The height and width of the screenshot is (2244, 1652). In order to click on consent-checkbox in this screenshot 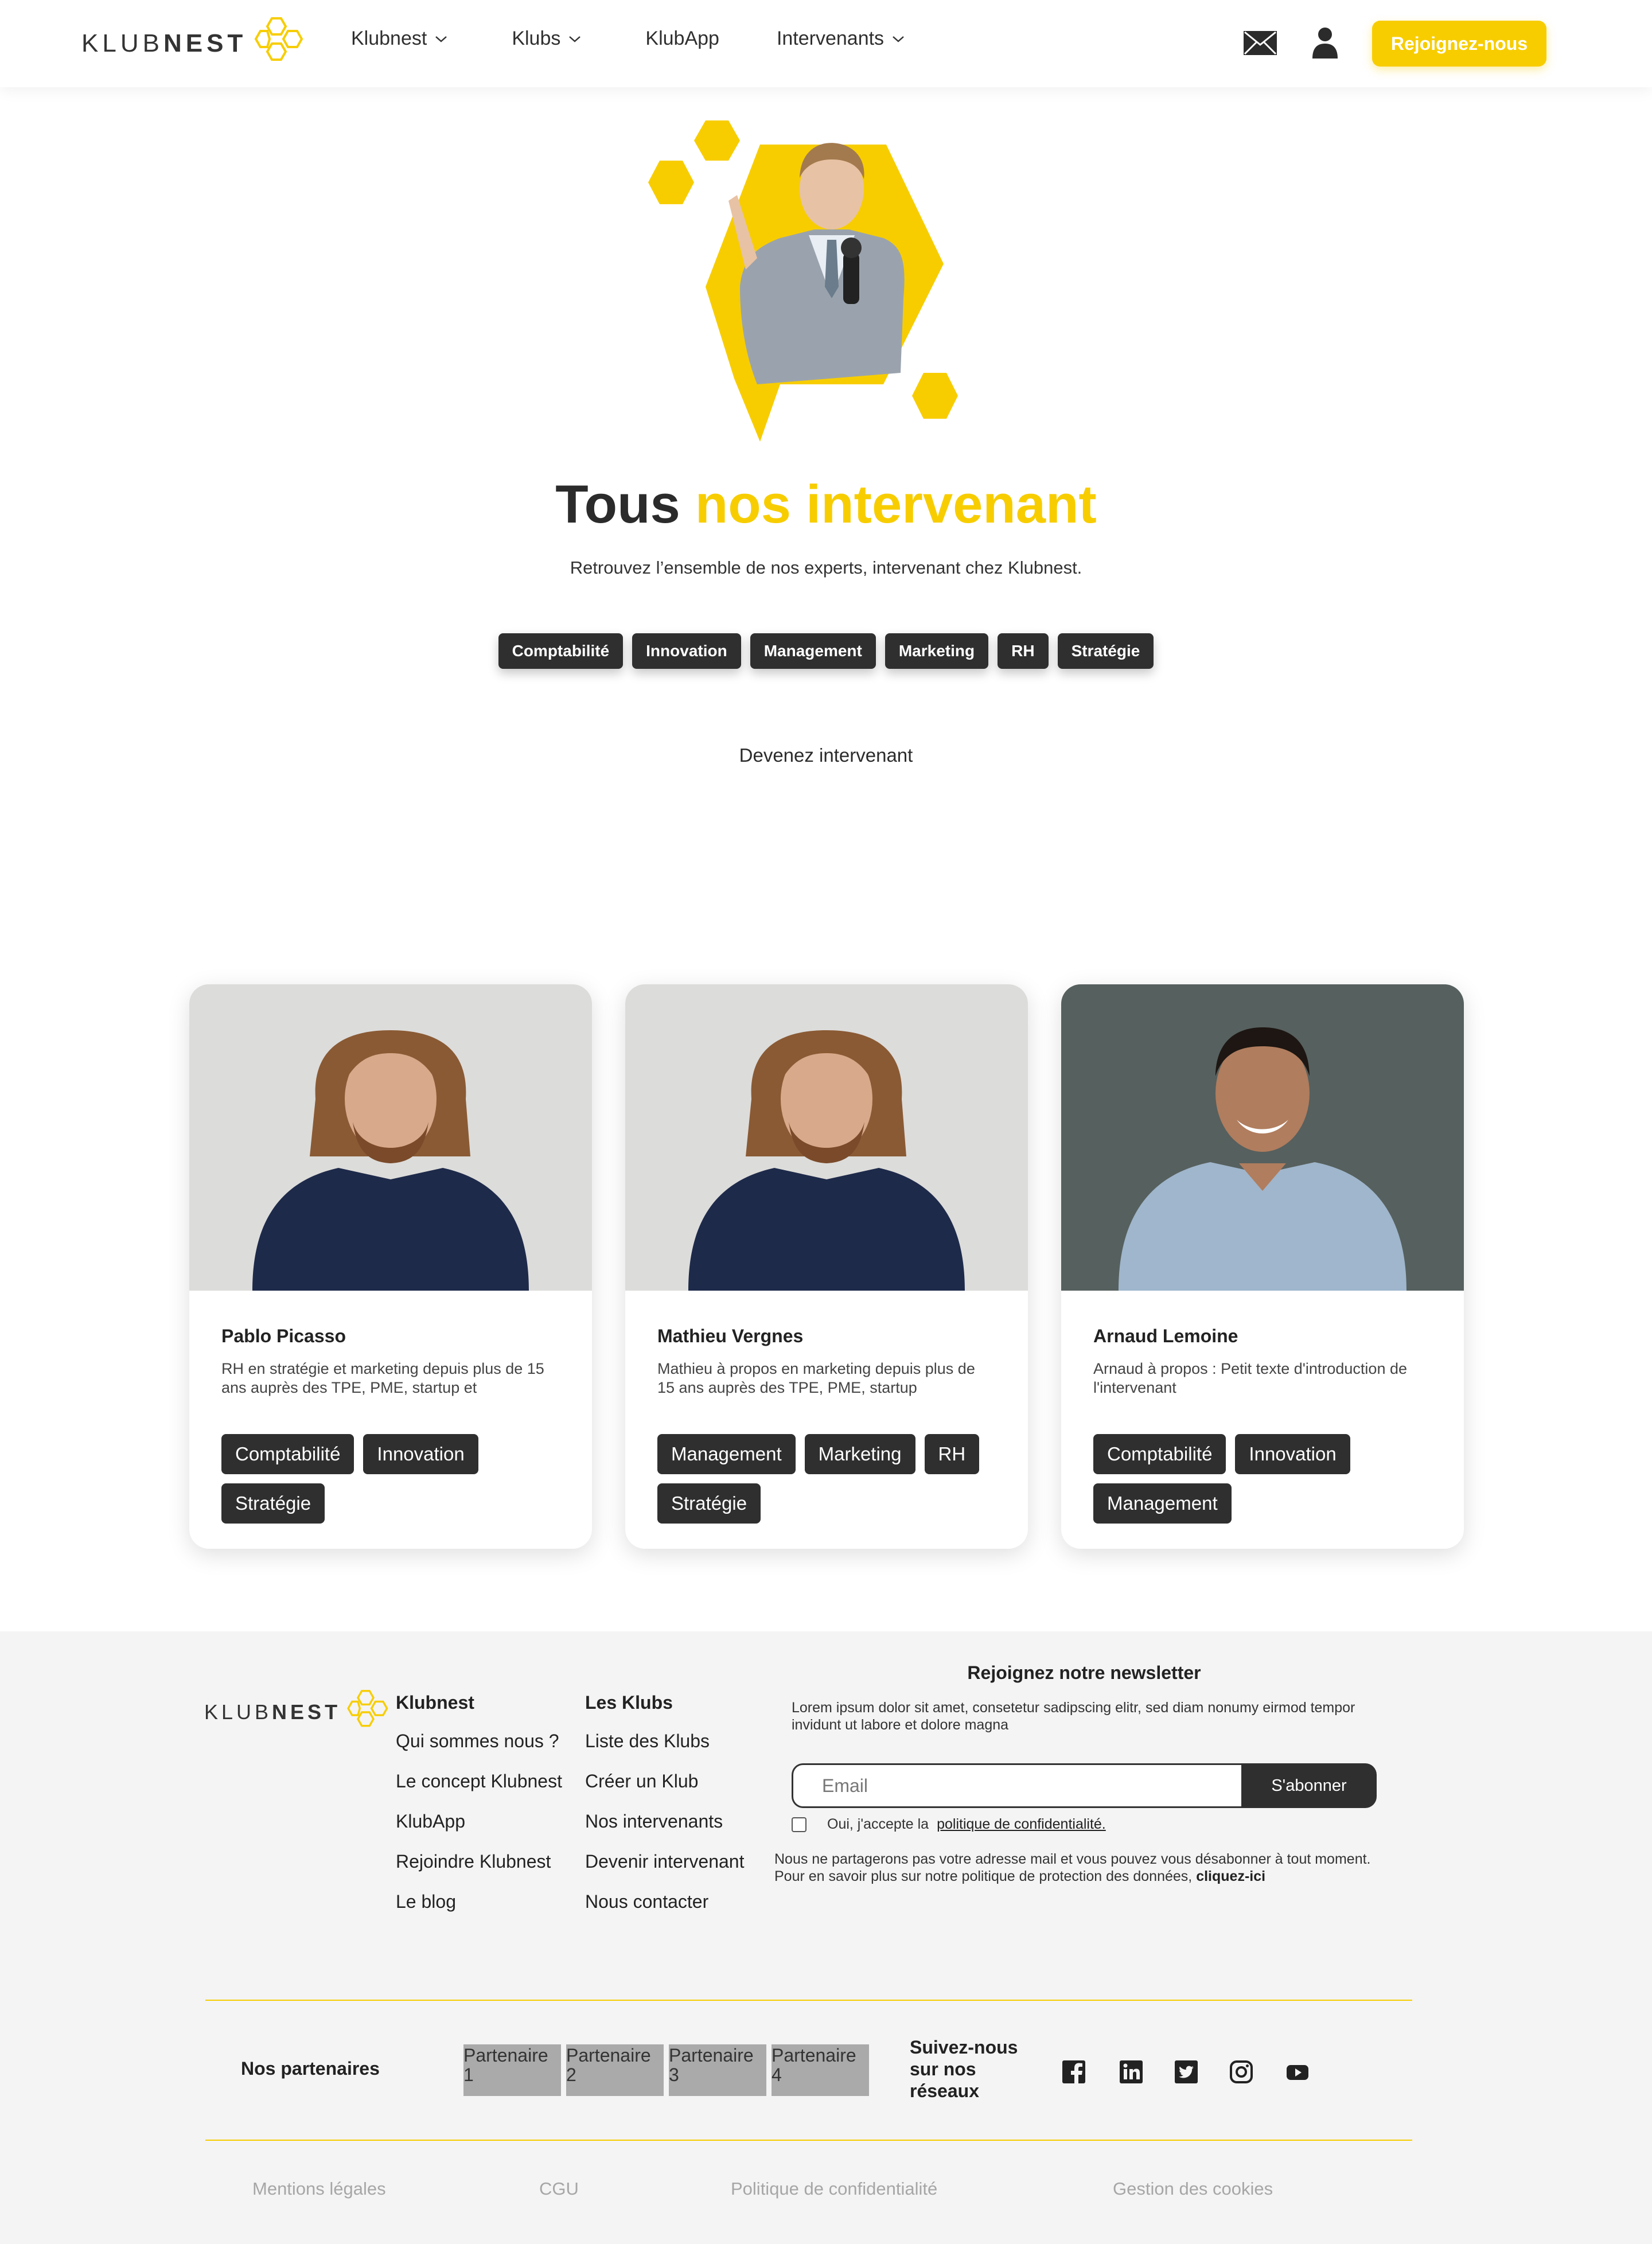, I will do `click(799, 1825)`.